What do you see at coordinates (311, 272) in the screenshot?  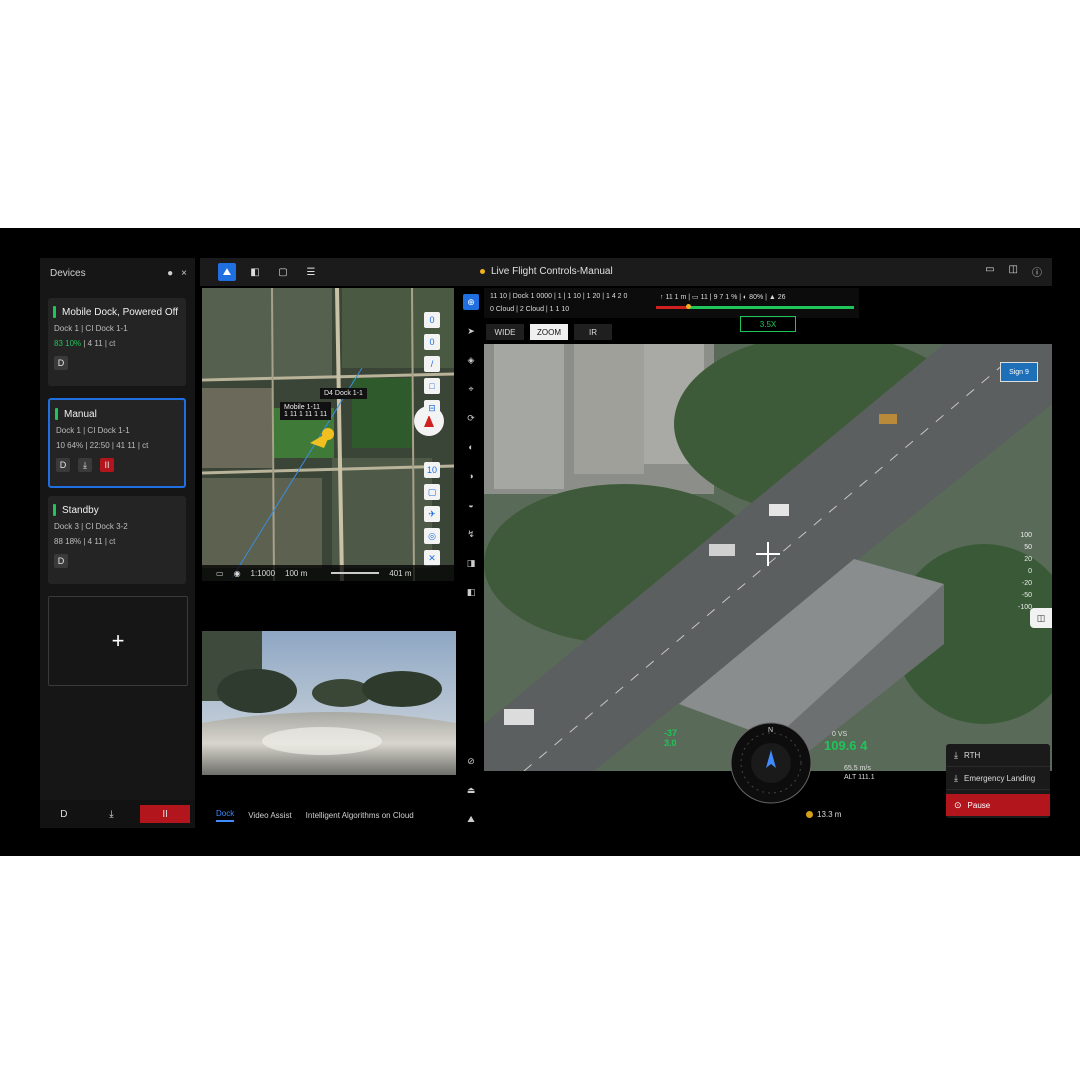 I see `list-icon: ☰` at bounding box center [311, 272].